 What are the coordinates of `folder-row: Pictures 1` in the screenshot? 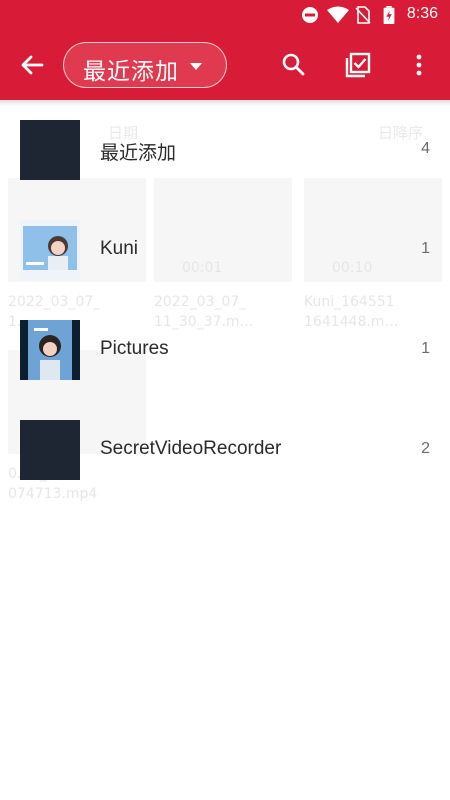 It's located at (225, 350).